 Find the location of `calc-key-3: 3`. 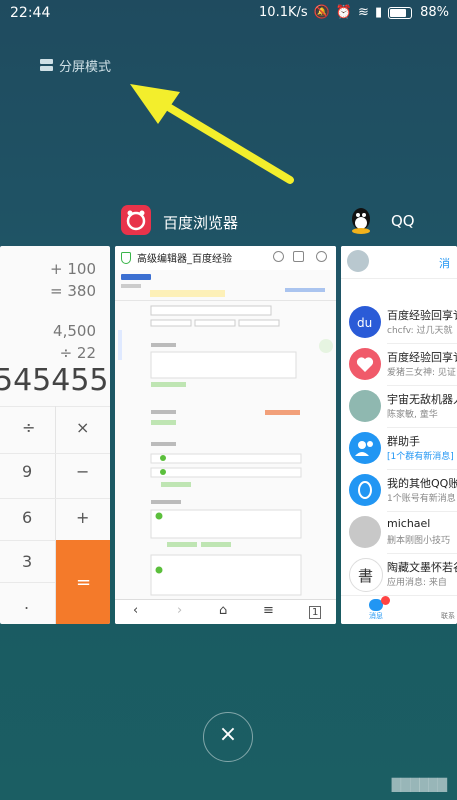

calc-key-3: 3 is located at coordinates (27, 561).